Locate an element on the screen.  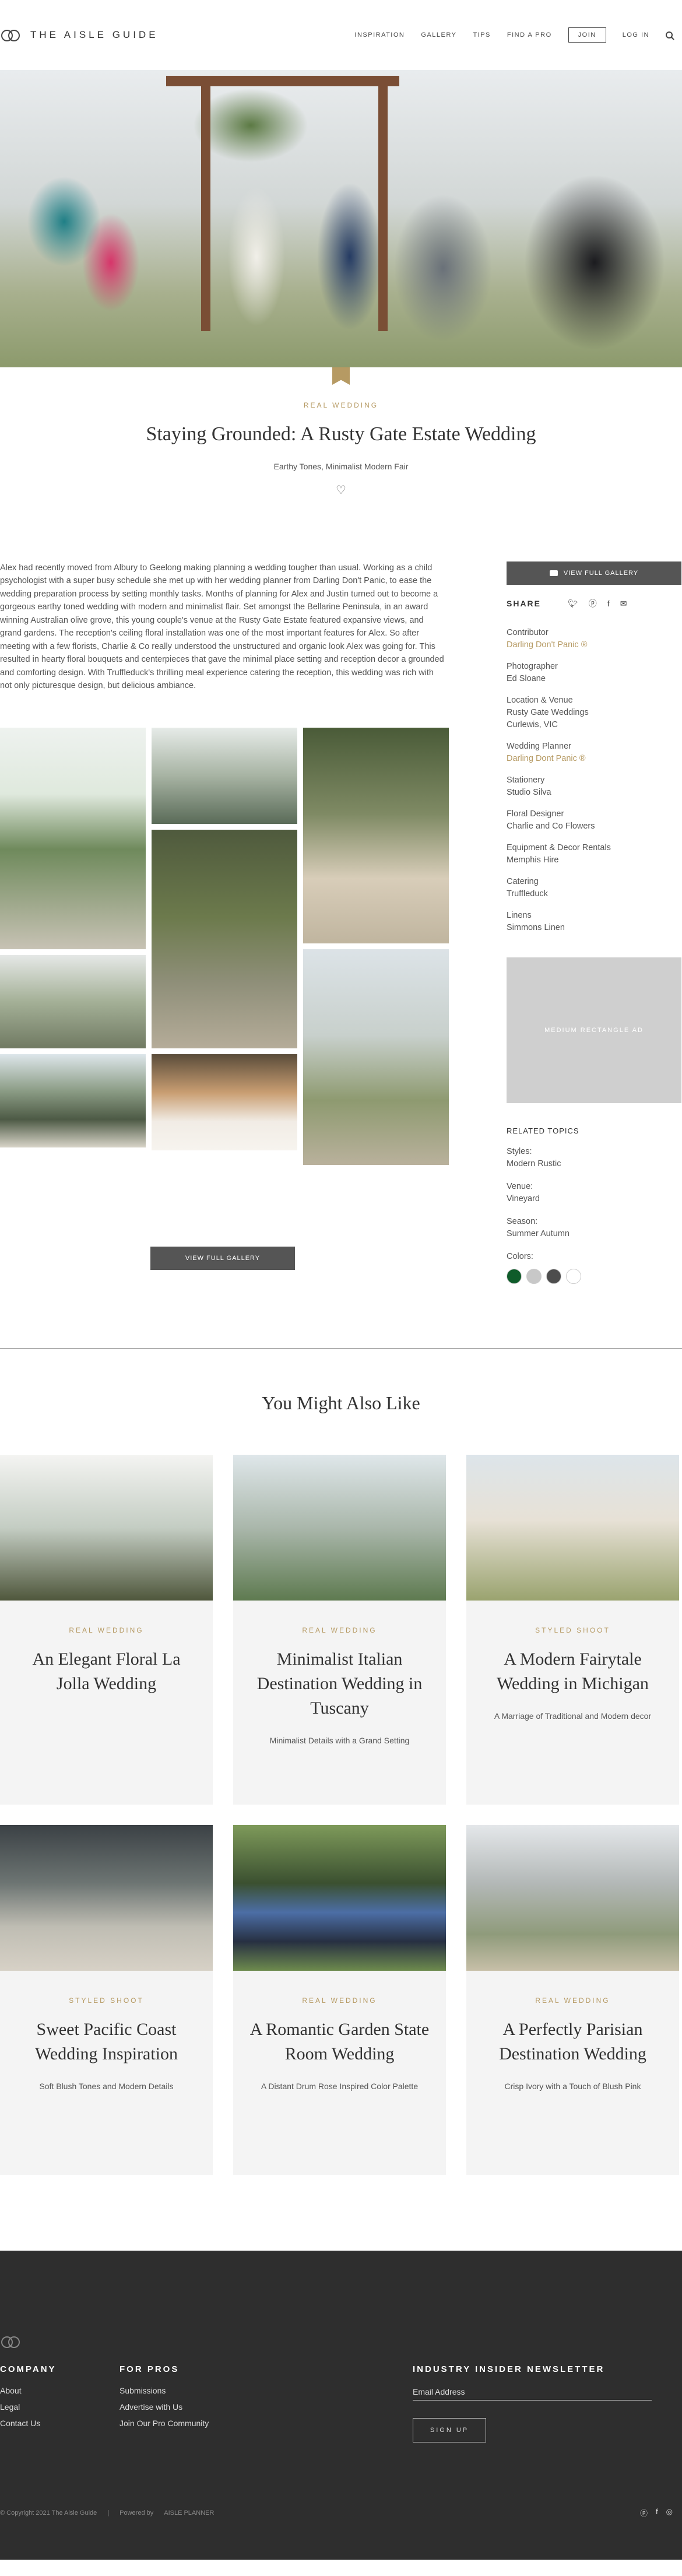
card-title: A Modern Fairytale Wedding in Michigan is located at coordinates (573, 1671).